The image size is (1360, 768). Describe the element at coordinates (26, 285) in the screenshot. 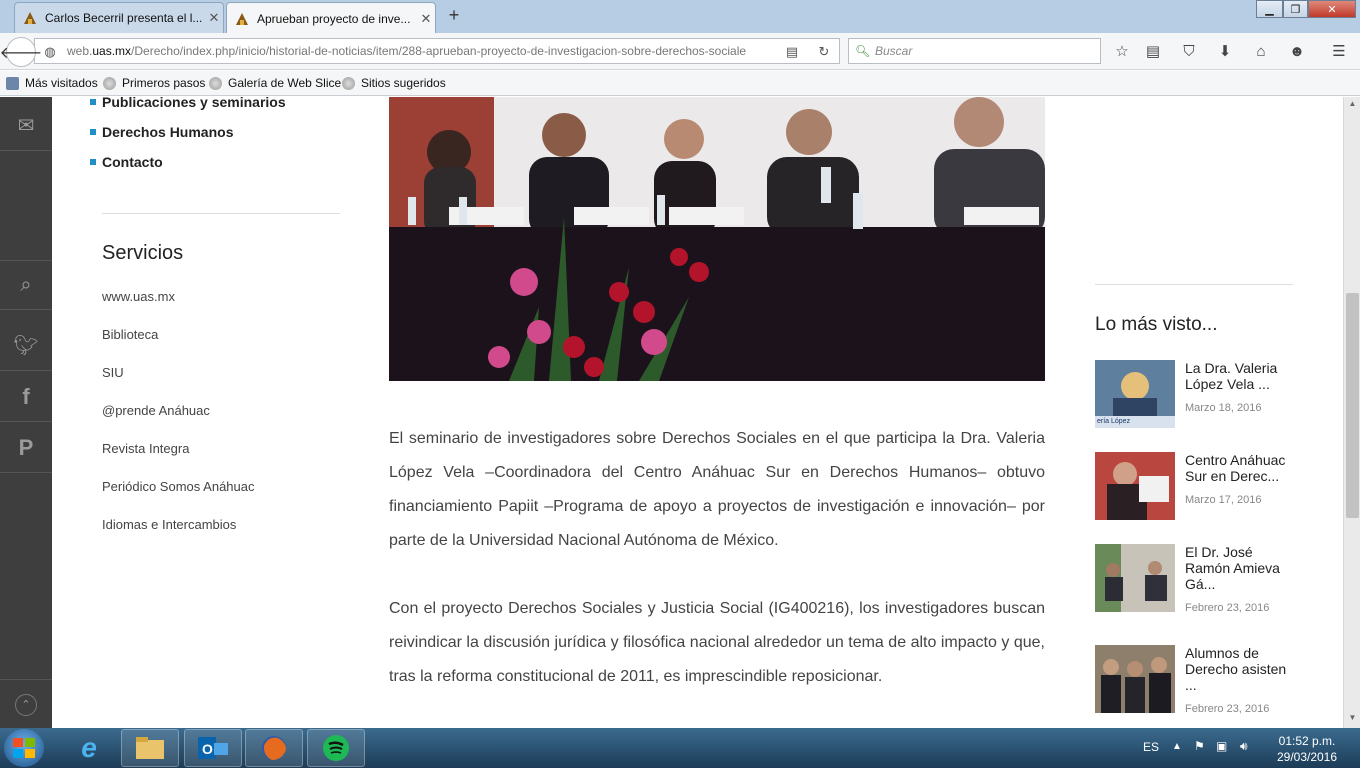

I see `search-icon: ⌕` at that location.